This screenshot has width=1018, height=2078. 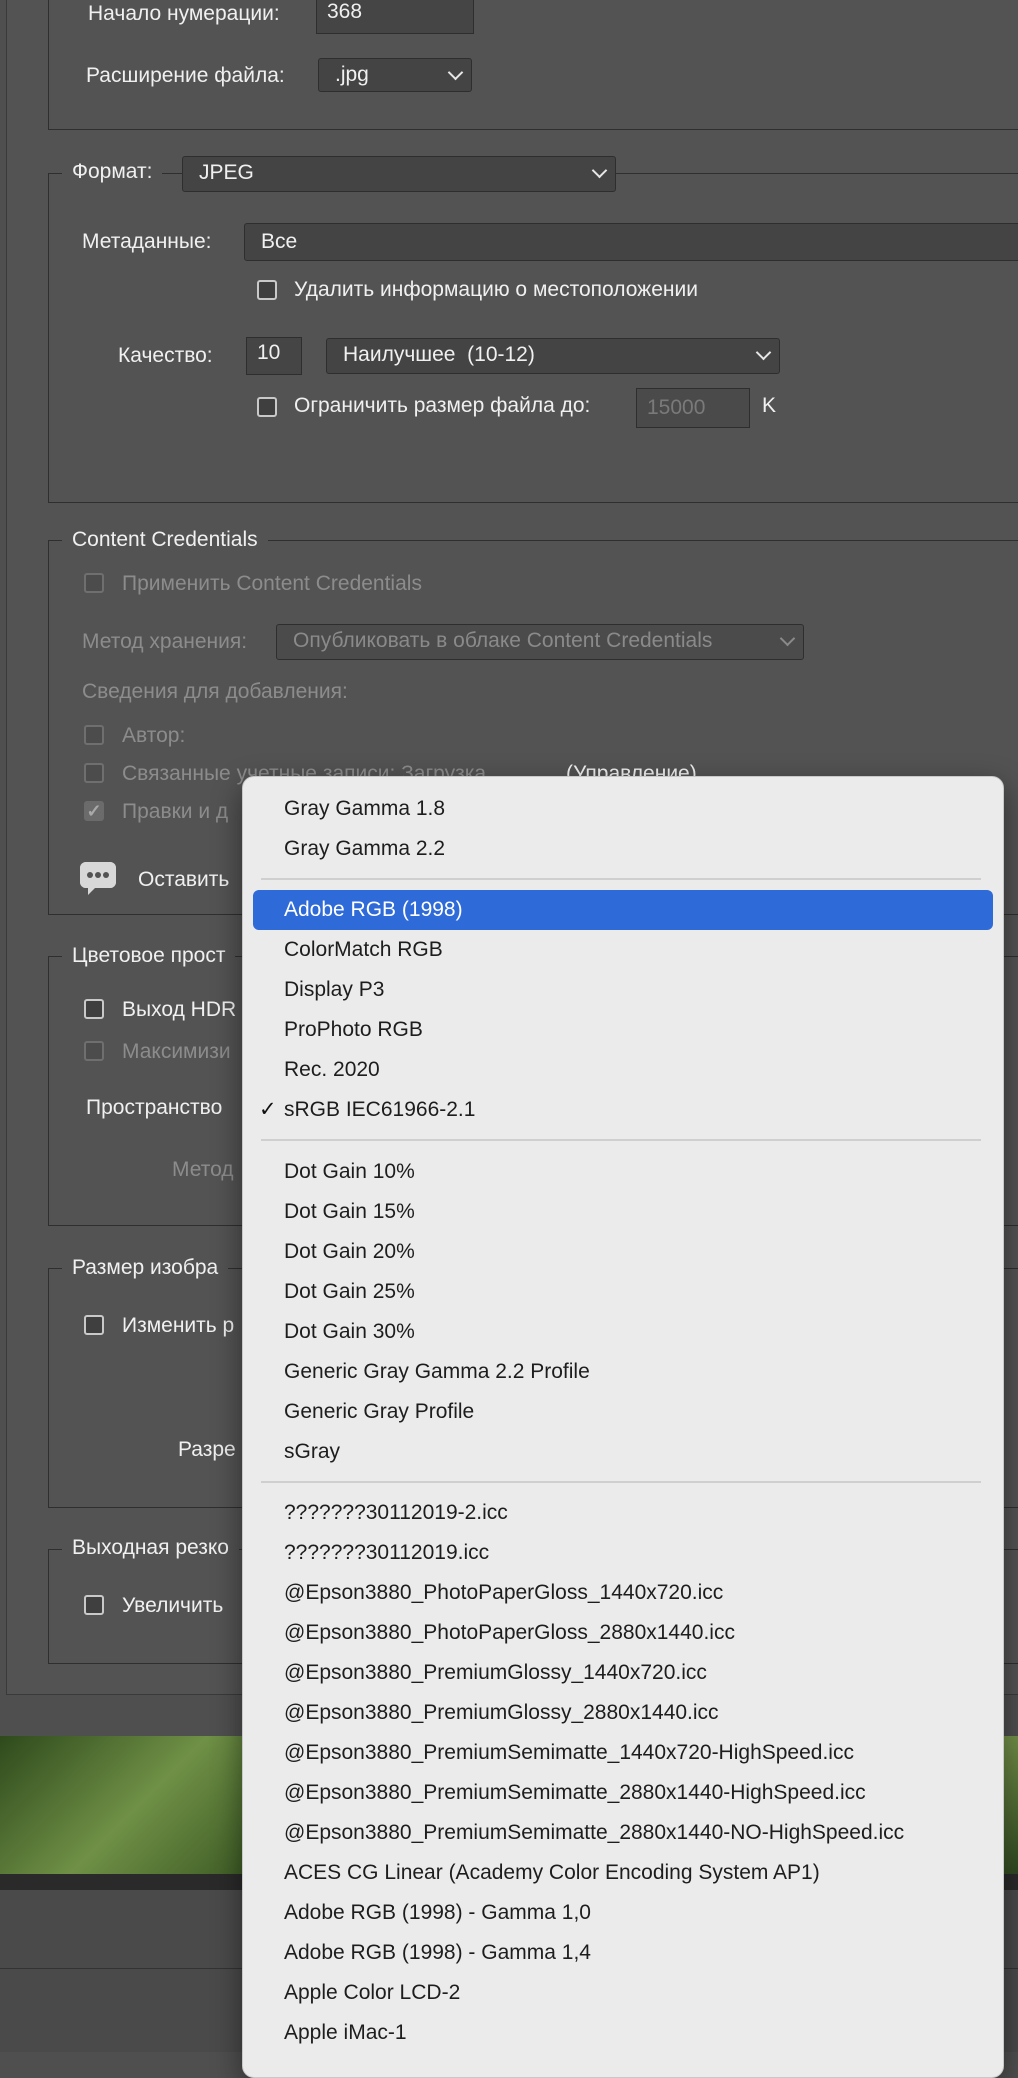 I want to click on file-extension-select: .jpg, so click(x=395, y=75).